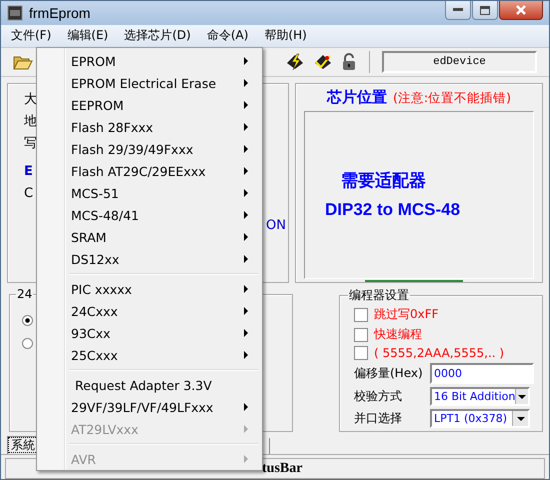 Image resolution: width=550 pixels, height=480 pixels. What do you see at coordinates (149, 333) in the screenshot?
I see `menu-item: 93Cxx` at bounding box center [149, 333].